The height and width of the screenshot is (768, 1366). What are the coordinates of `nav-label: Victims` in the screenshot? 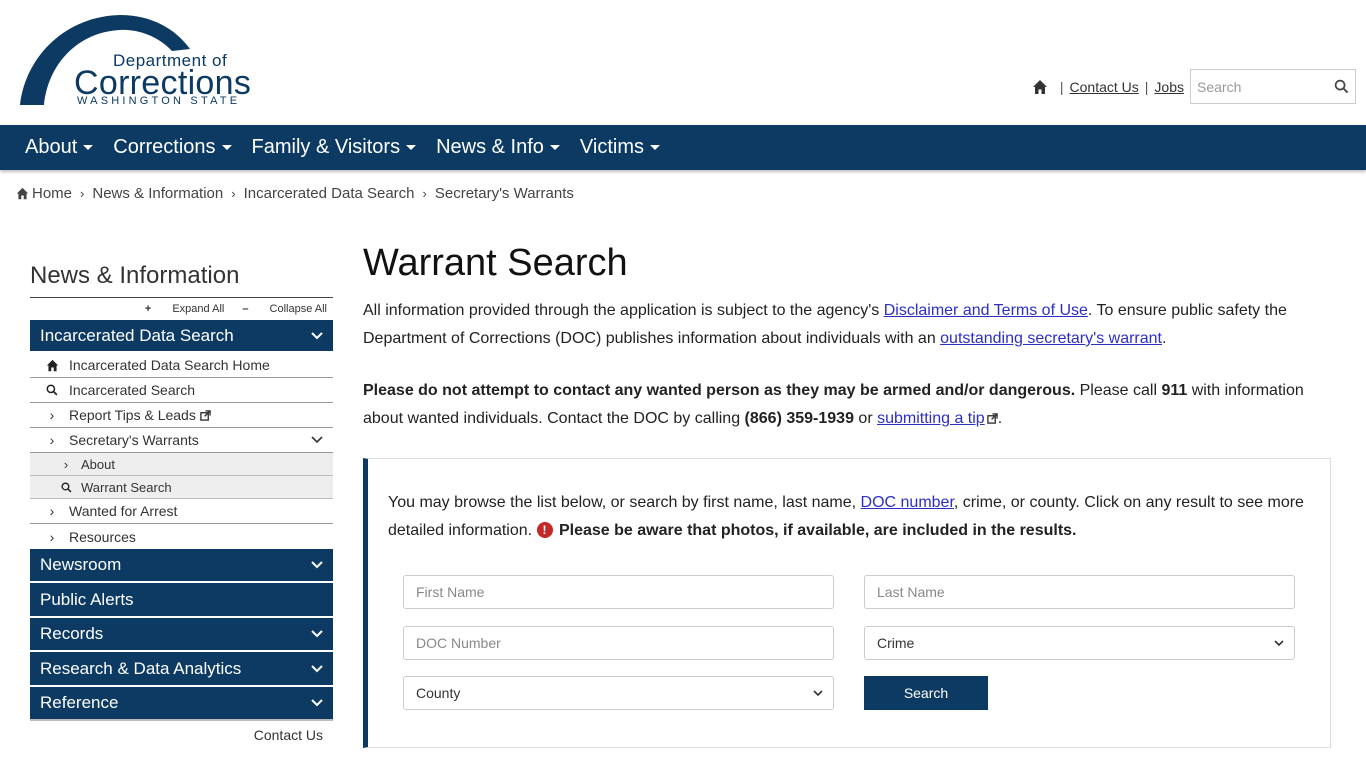 It's located at (611, 147).